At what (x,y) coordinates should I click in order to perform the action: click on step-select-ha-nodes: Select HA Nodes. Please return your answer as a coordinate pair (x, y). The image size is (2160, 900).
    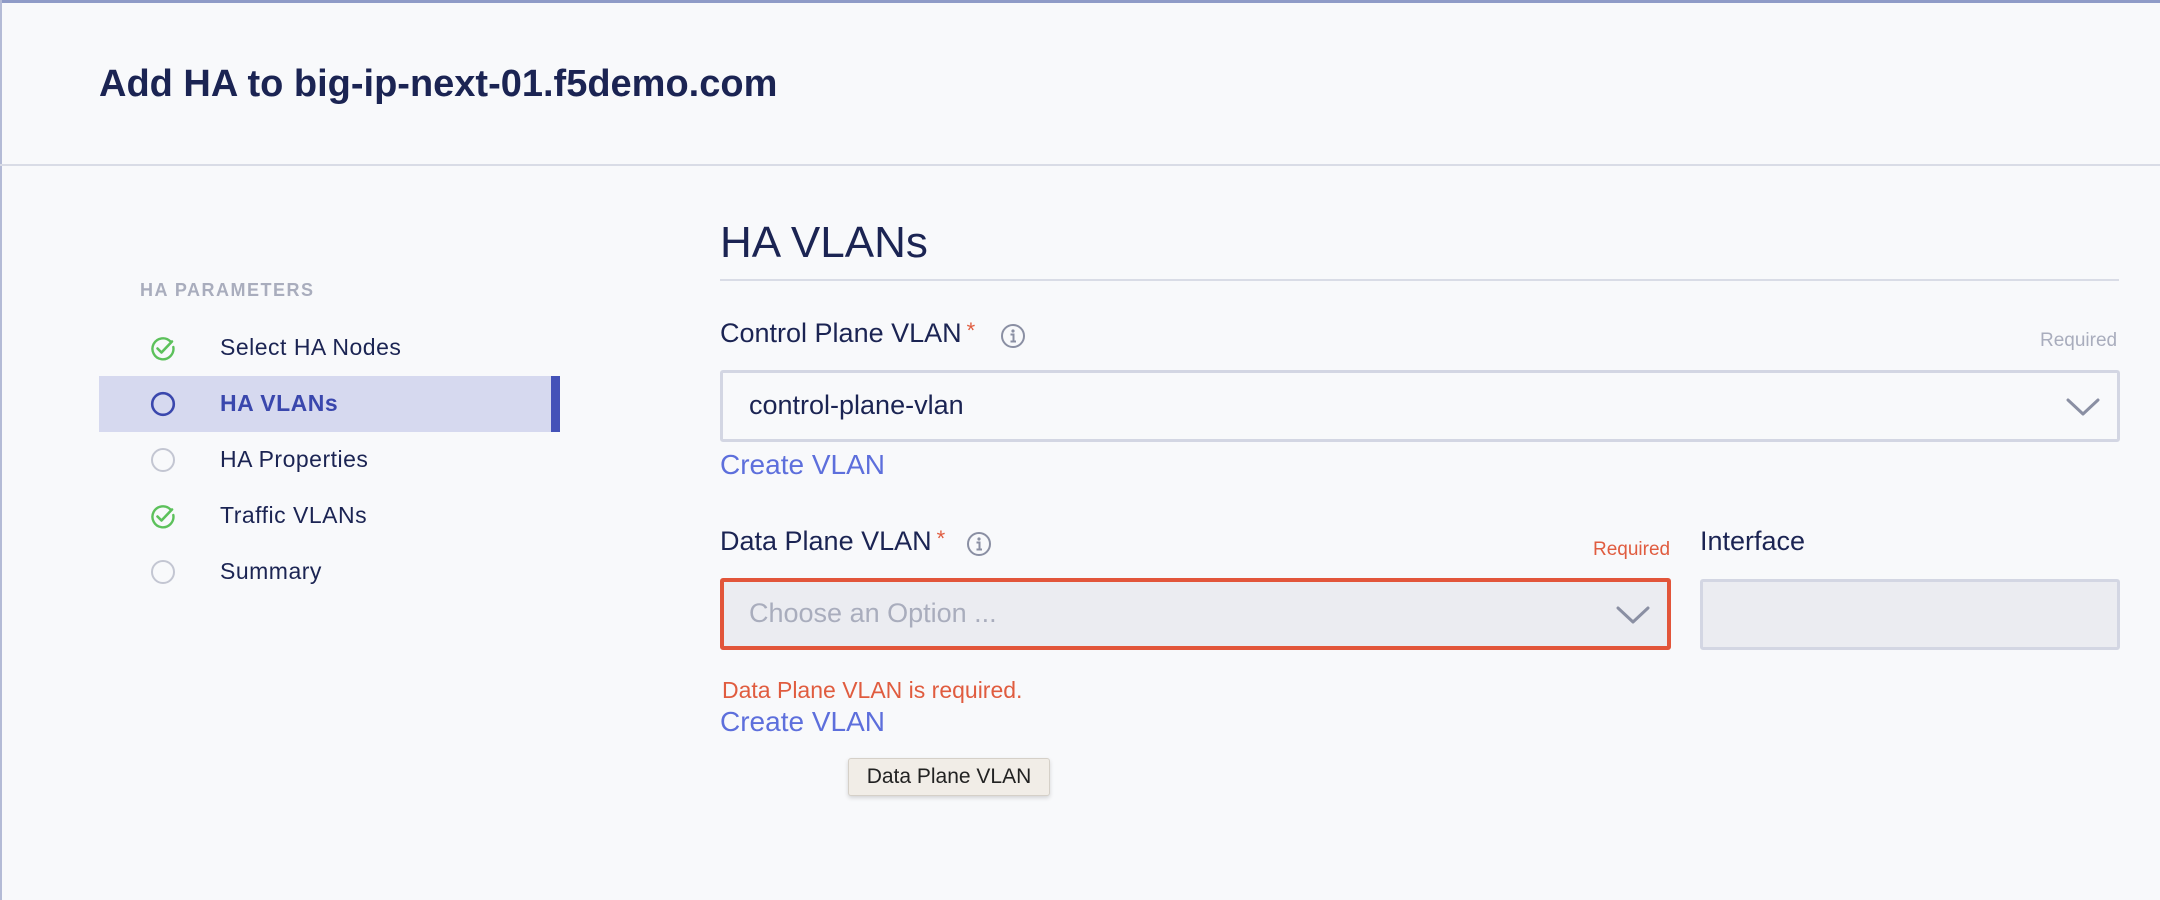
    Looking at the image, I should click on (329, 348).